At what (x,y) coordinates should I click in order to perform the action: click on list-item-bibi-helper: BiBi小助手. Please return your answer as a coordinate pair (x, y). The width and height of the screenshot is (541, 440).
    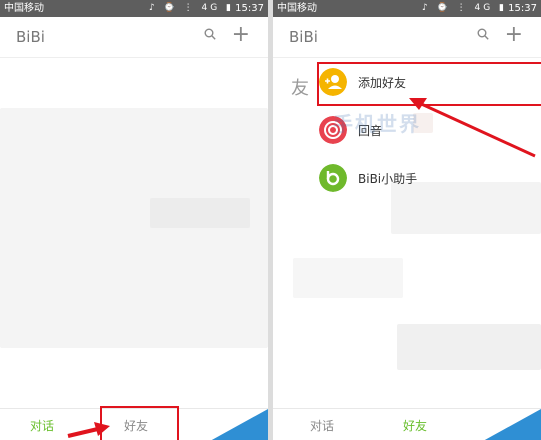
    Looking at the image, I should click on (429, 179).